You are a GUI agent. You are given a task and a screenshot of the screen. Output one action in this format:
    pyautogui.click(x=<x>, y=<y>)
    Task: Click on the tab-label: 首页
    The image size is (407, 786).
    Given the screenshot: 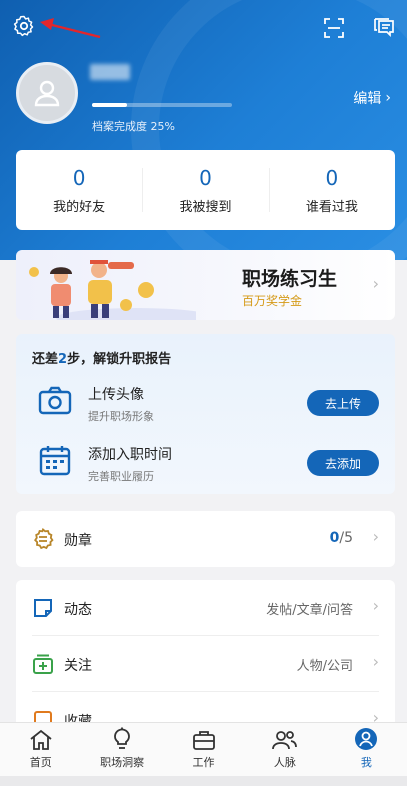 What is the action you would take?
    pyautogui.click(x=40, y=762)
    